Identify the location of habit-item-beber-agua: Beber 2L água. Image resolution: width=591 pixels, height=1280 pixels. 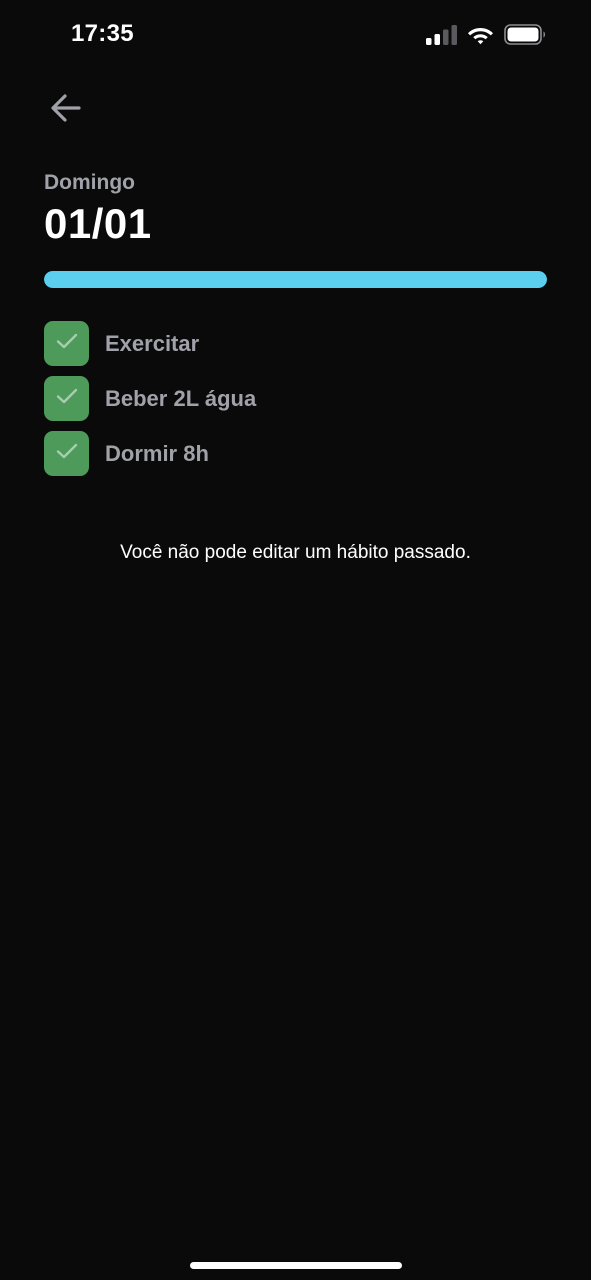
(150, 398).